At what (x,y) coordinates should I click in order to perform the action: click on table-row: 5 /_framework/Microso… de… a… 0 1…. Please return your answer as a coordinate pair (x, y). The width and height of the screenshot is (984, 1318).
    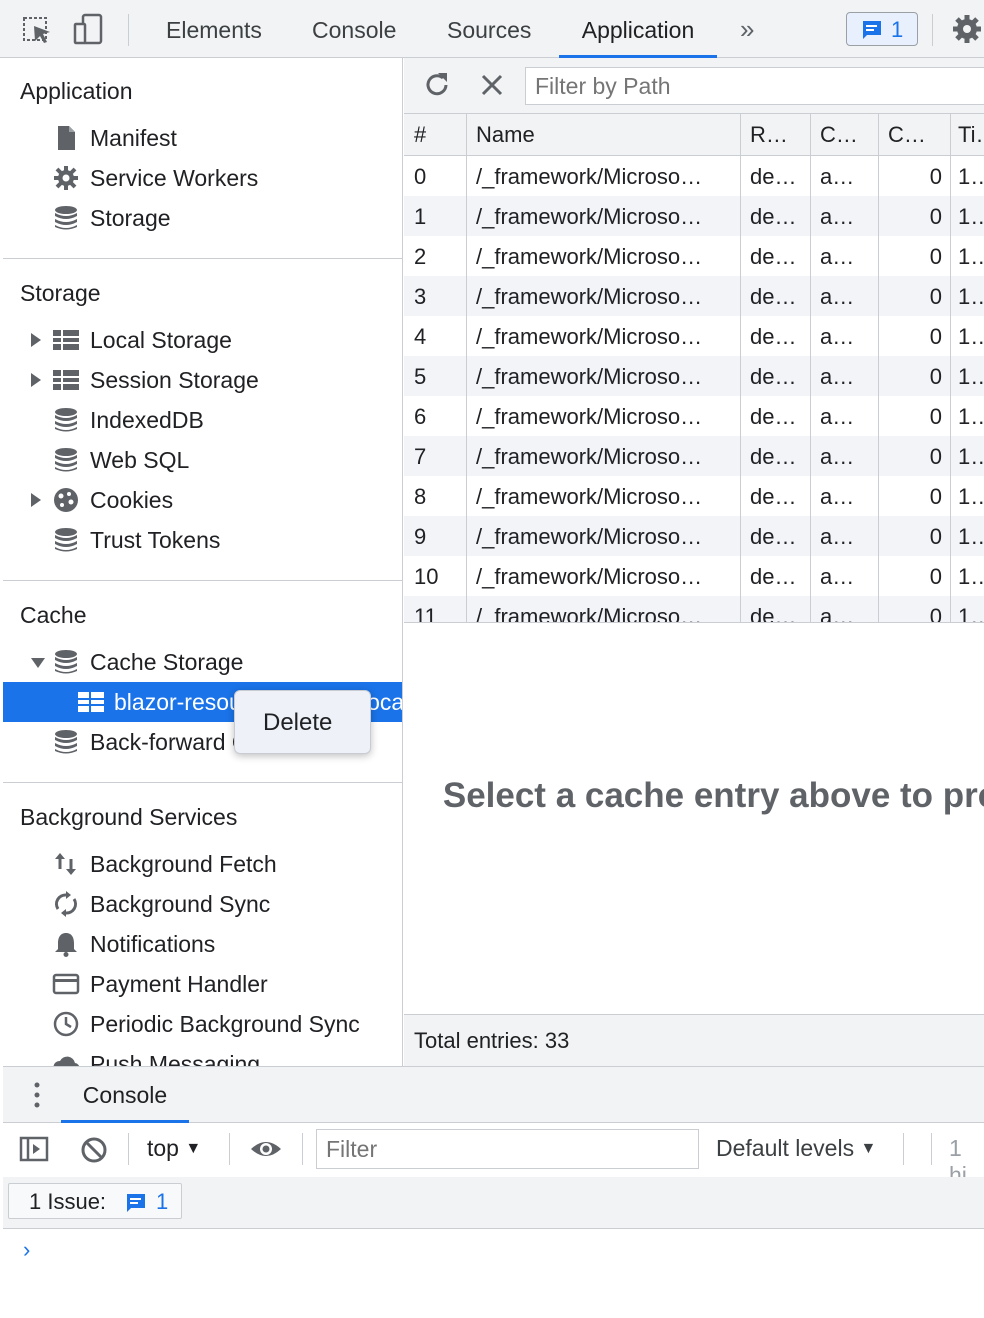
    Looking at the image, I should click on (694, 376).